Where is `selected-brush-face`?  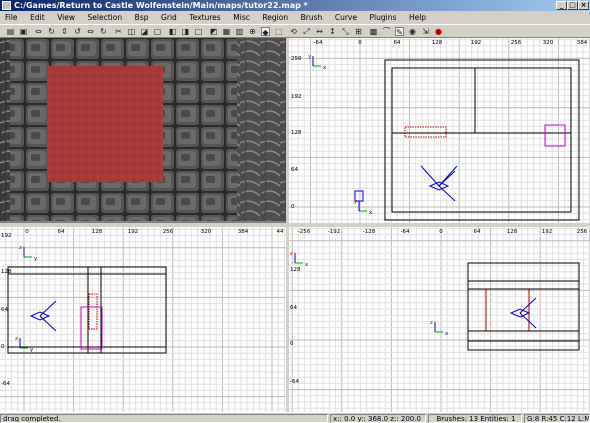 selected-brush-face is located at coordinates (105, 124).